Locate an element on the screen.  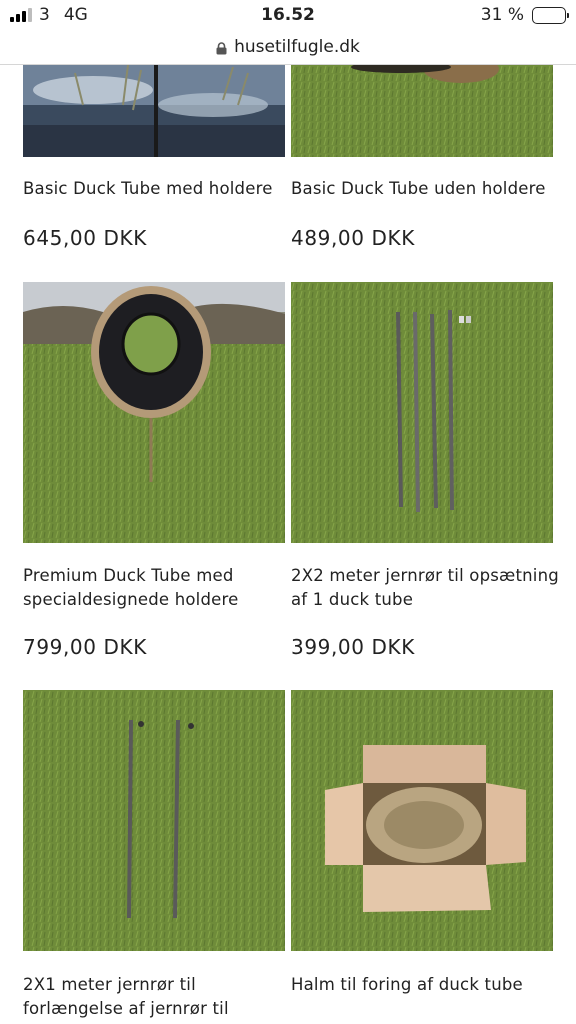
product-image-duck-tube is located at coordinates (154, 412).